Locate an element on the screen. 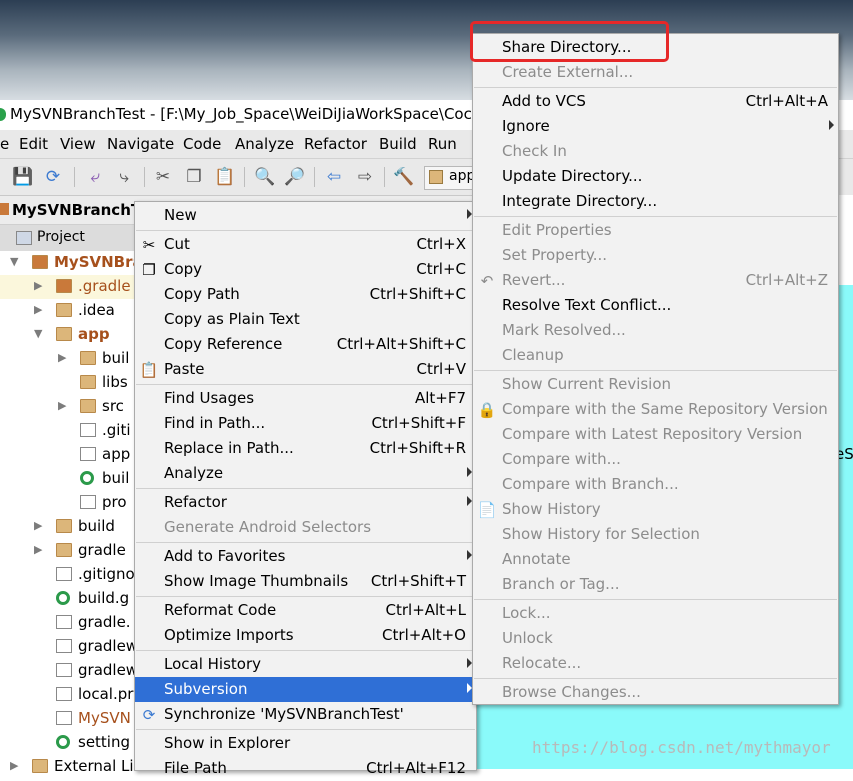 This screenshot has height=781, width=853. menu-build: Build is located at coordinates (398, 144).